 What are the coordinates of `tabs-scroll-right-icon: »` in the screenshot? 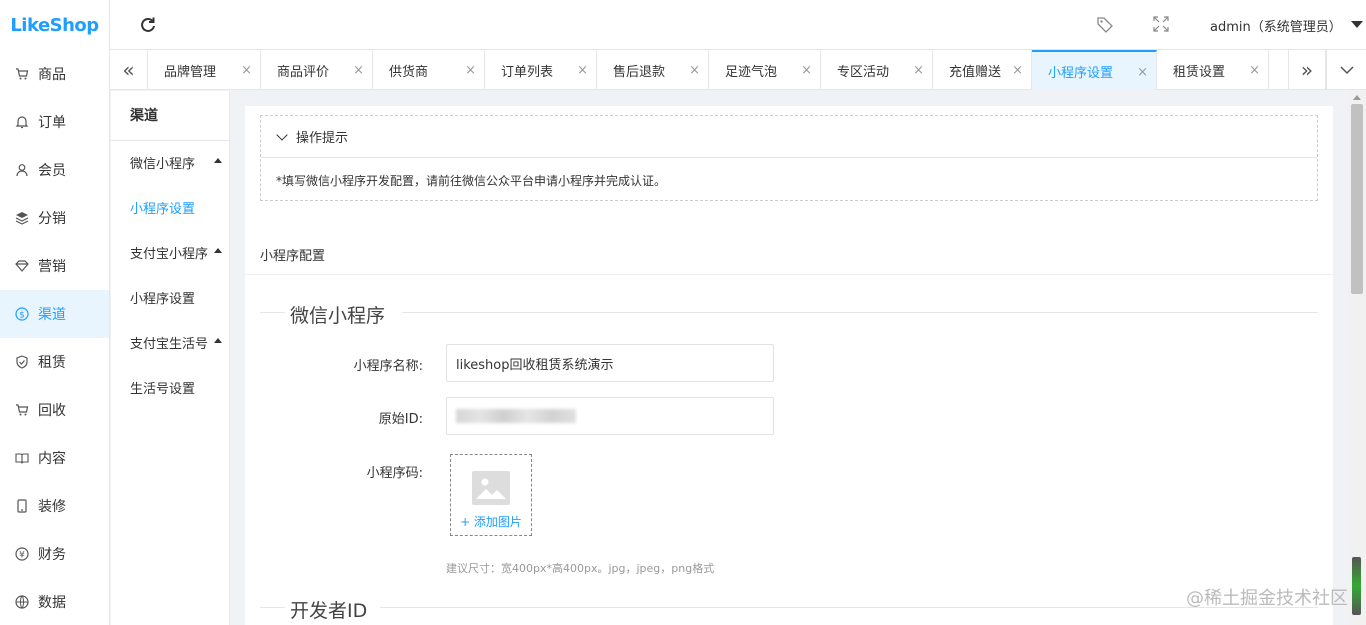 It's located at (1307, 70).